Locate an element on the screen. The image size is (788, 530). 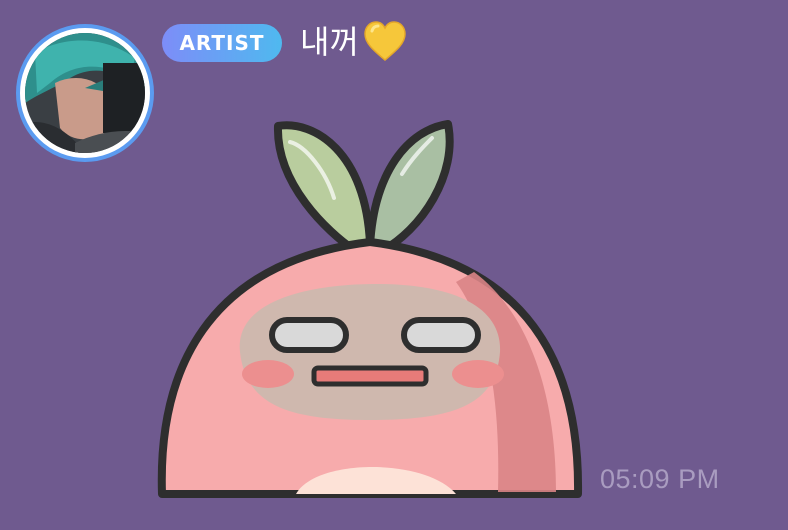
avatar-photo is located at coordinates (85, 93).